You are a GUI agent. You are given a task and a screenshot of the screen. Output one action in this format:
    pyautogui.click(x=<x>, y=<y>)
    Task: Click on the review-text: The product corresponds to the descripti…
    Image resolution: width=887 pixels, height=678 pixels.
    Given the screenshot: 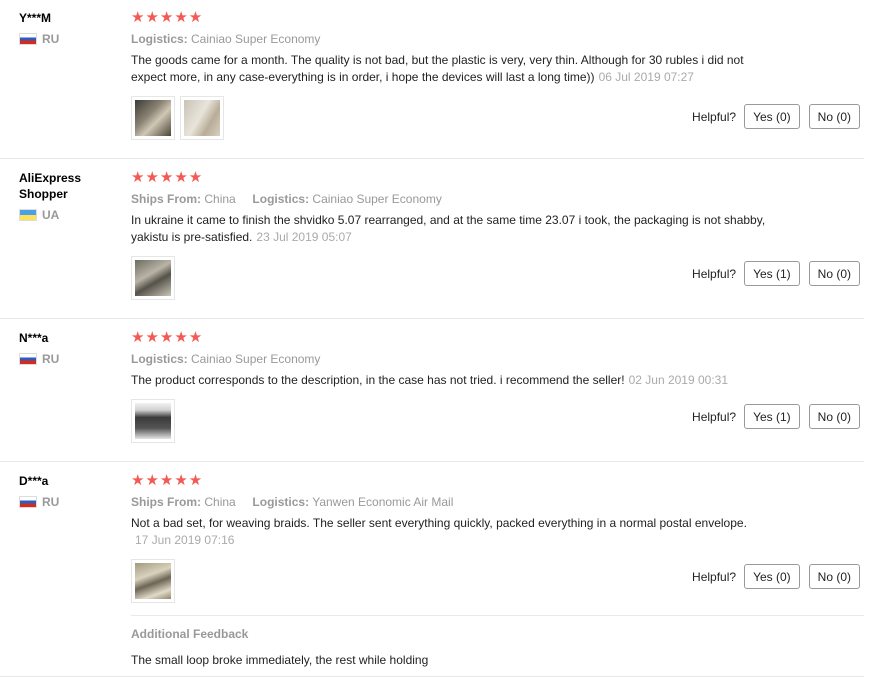 What is the action you would take?
    pyautogui.click(x=451, y=380)
    